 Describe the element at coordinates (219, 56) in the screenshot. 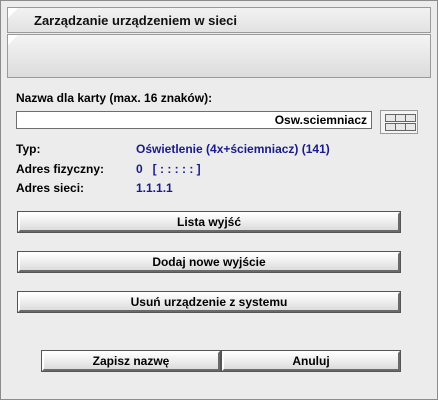

I see `info-banner` at that location.